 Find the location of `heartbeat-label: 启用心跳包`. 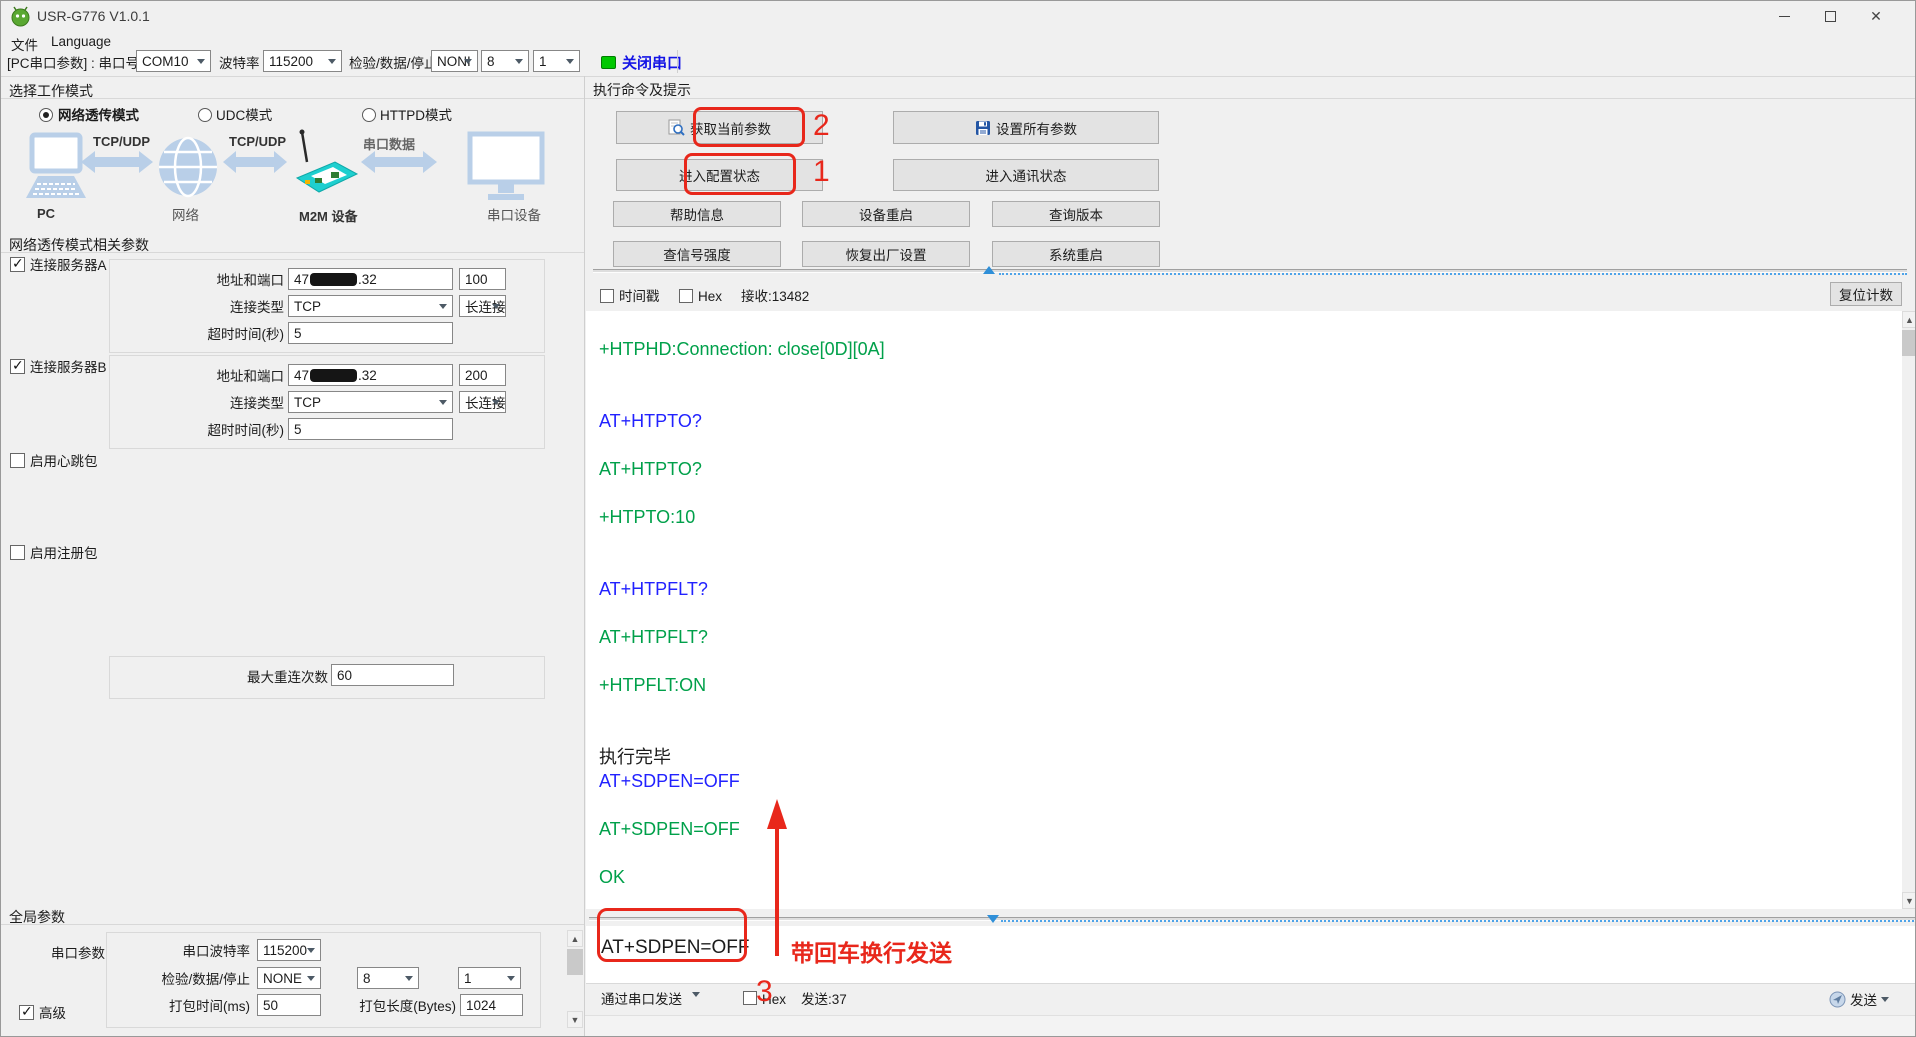

heartbeat-label: 启用心跳包 is located at coordinates (64, 461).